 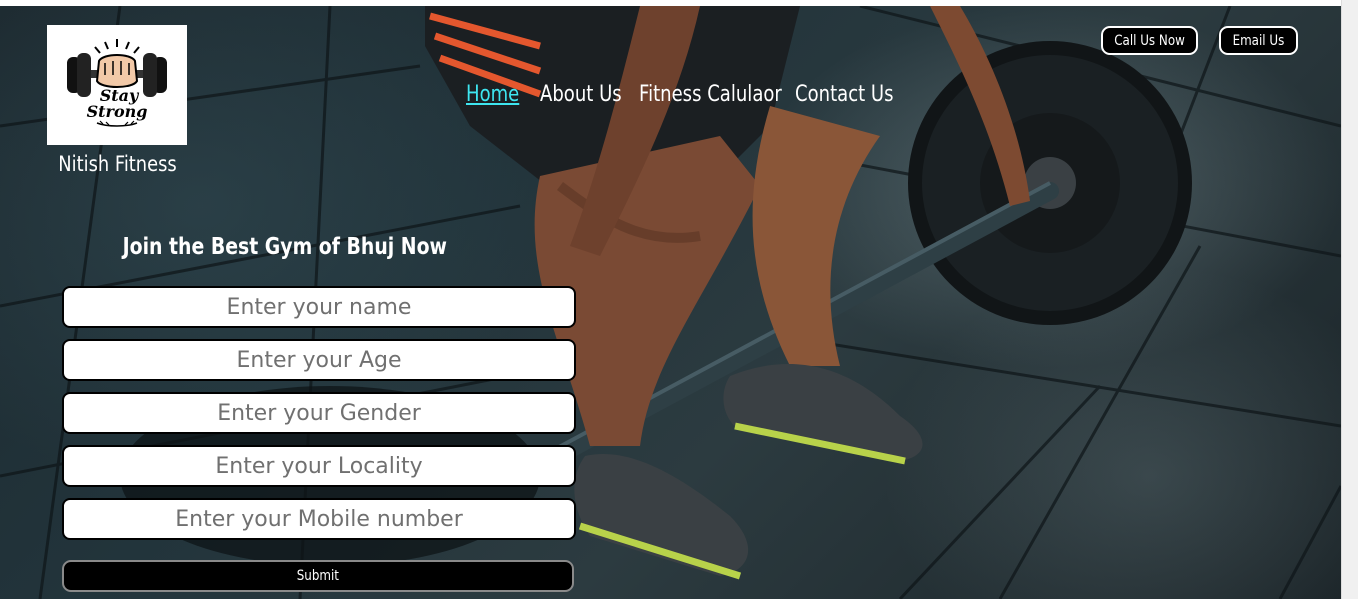 I want to click on email-us-label: Email Us, so click(x=1258, y=40).